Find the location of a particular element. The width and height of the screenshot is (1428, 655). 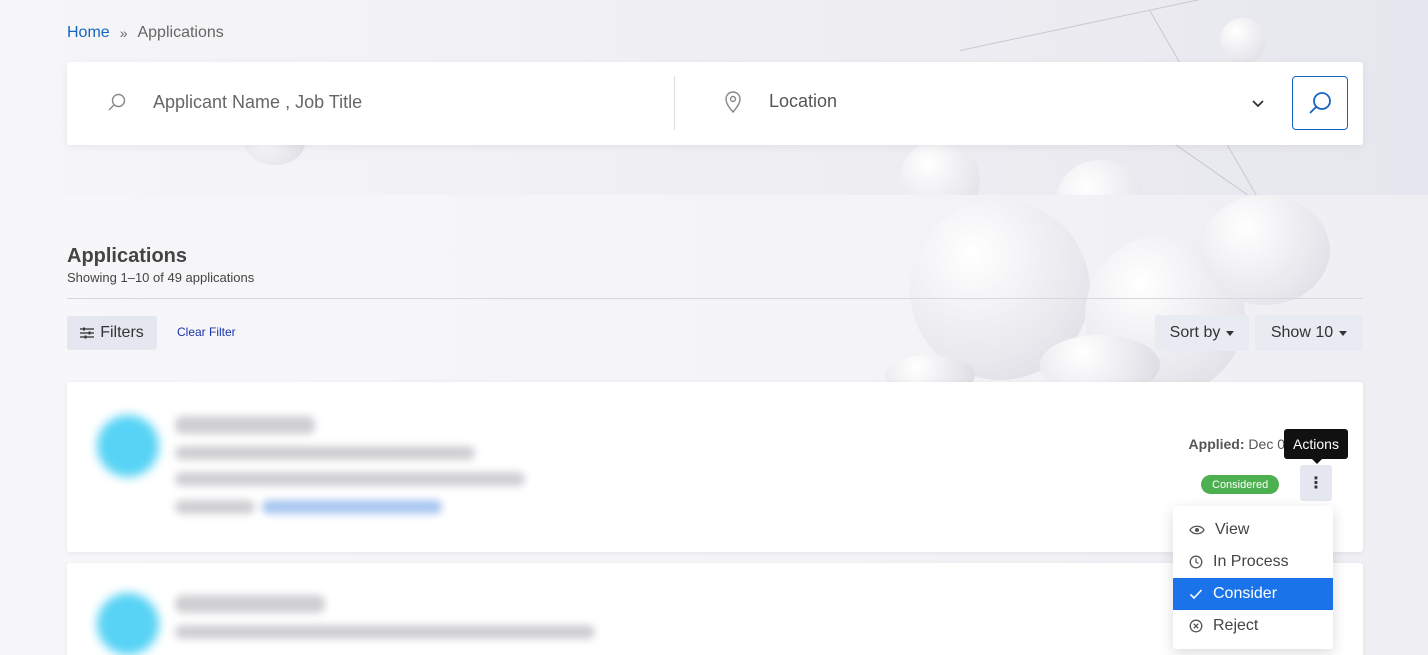

sort-by-dropdown: Sort by is located at coordinates (1202, 333).